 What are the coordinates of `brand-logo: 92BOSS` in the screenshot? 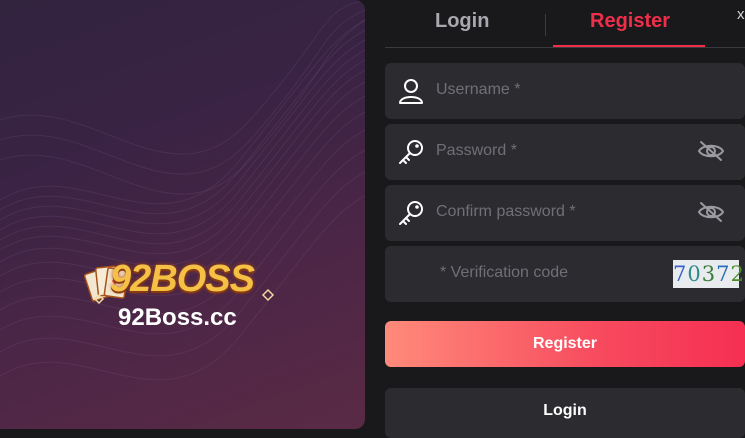 It's located at (182, 279).